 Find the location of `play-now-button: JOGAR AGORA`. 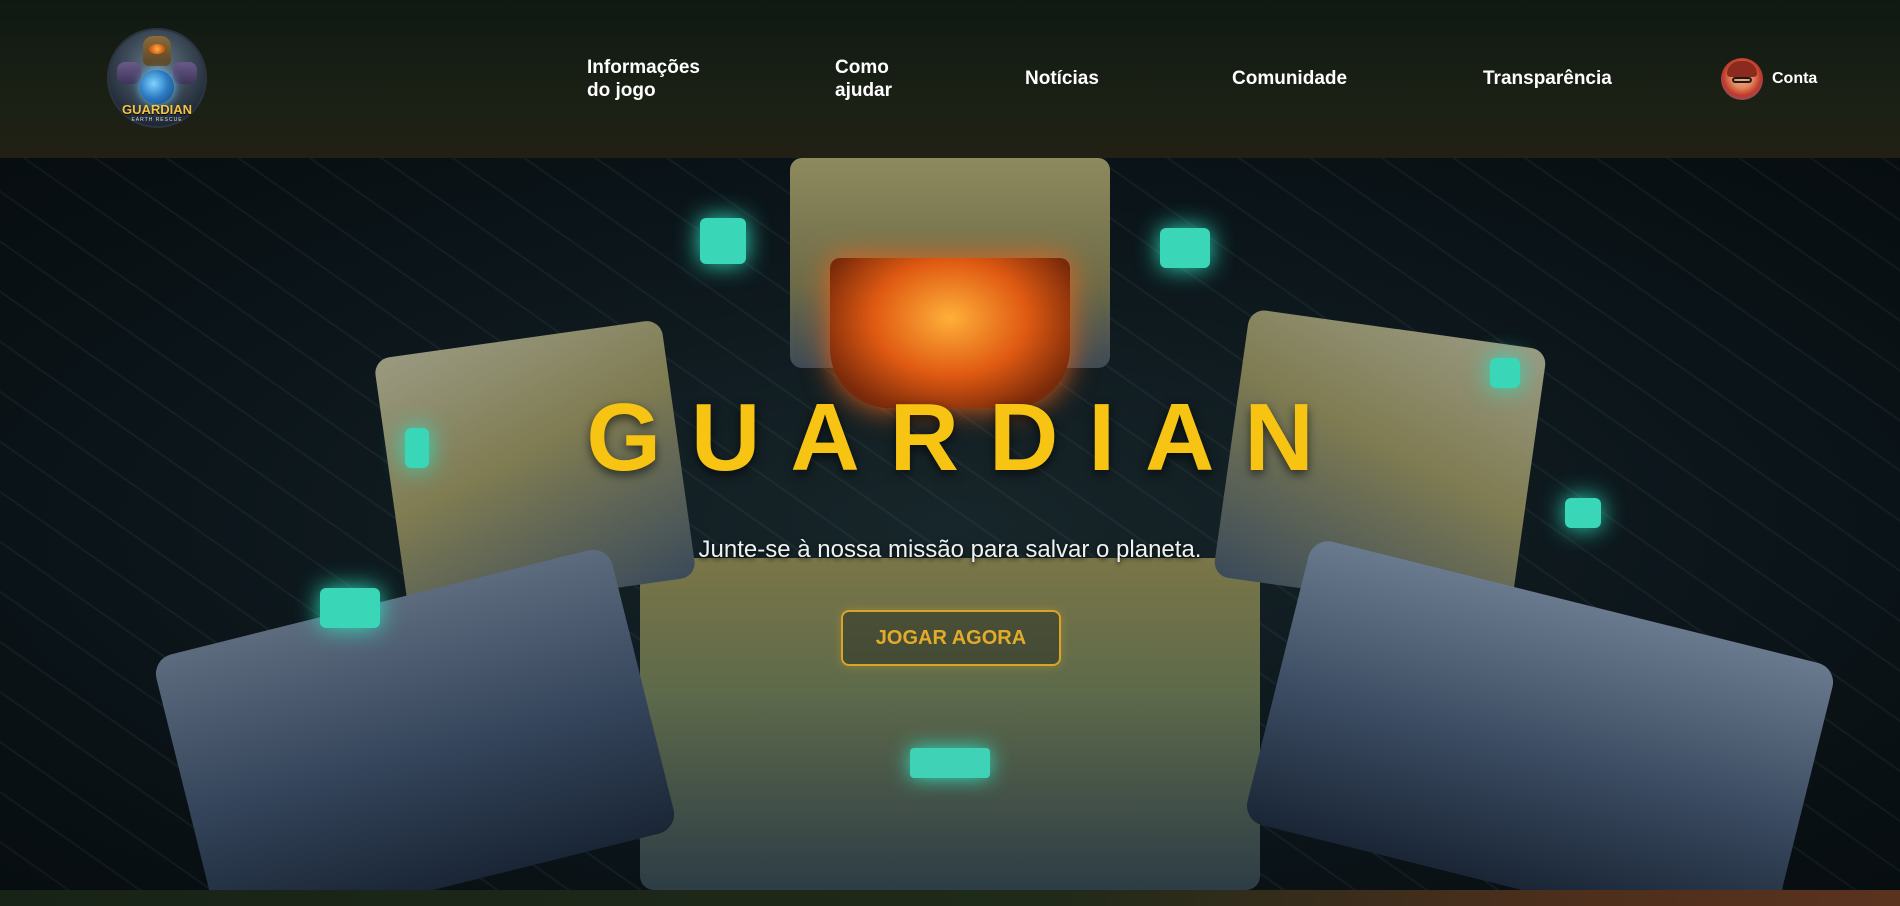

play-now-button: JOGAR AGORA is located at coordinates (951, 638).